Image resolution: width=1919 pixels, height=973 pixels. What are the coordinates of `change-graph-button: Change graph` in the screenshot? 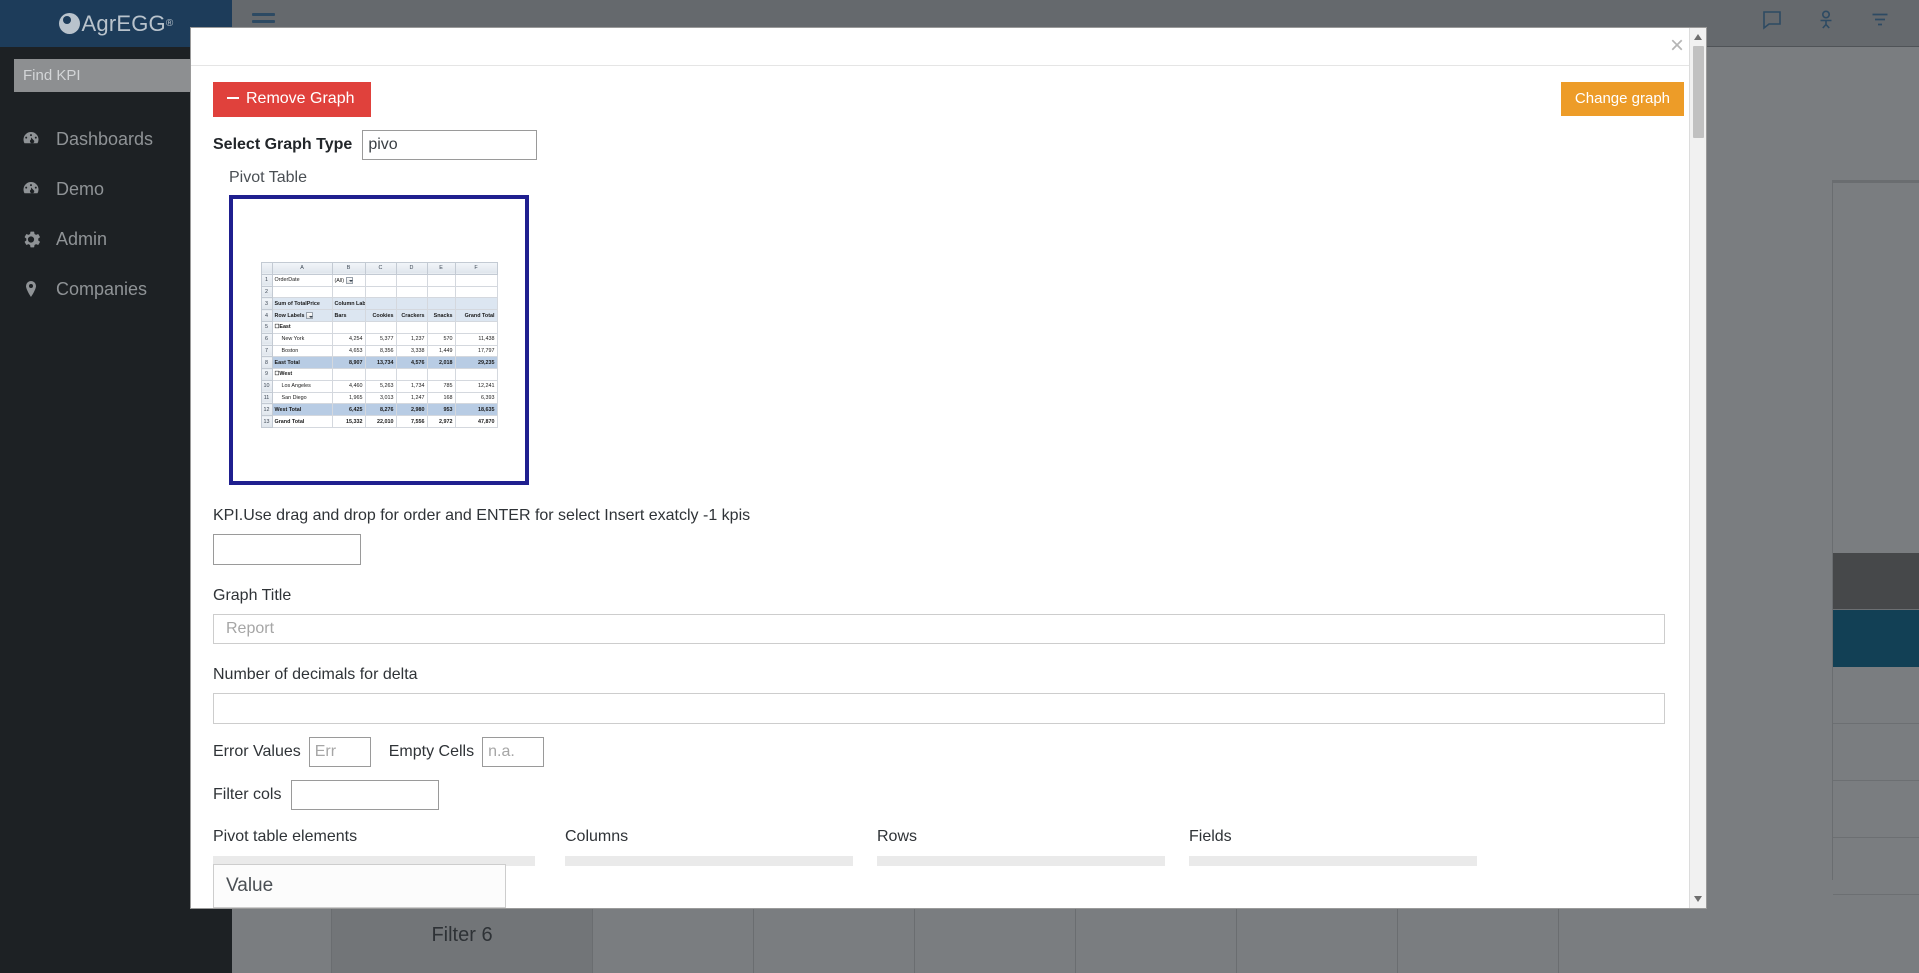 It's located at (1622, 99).